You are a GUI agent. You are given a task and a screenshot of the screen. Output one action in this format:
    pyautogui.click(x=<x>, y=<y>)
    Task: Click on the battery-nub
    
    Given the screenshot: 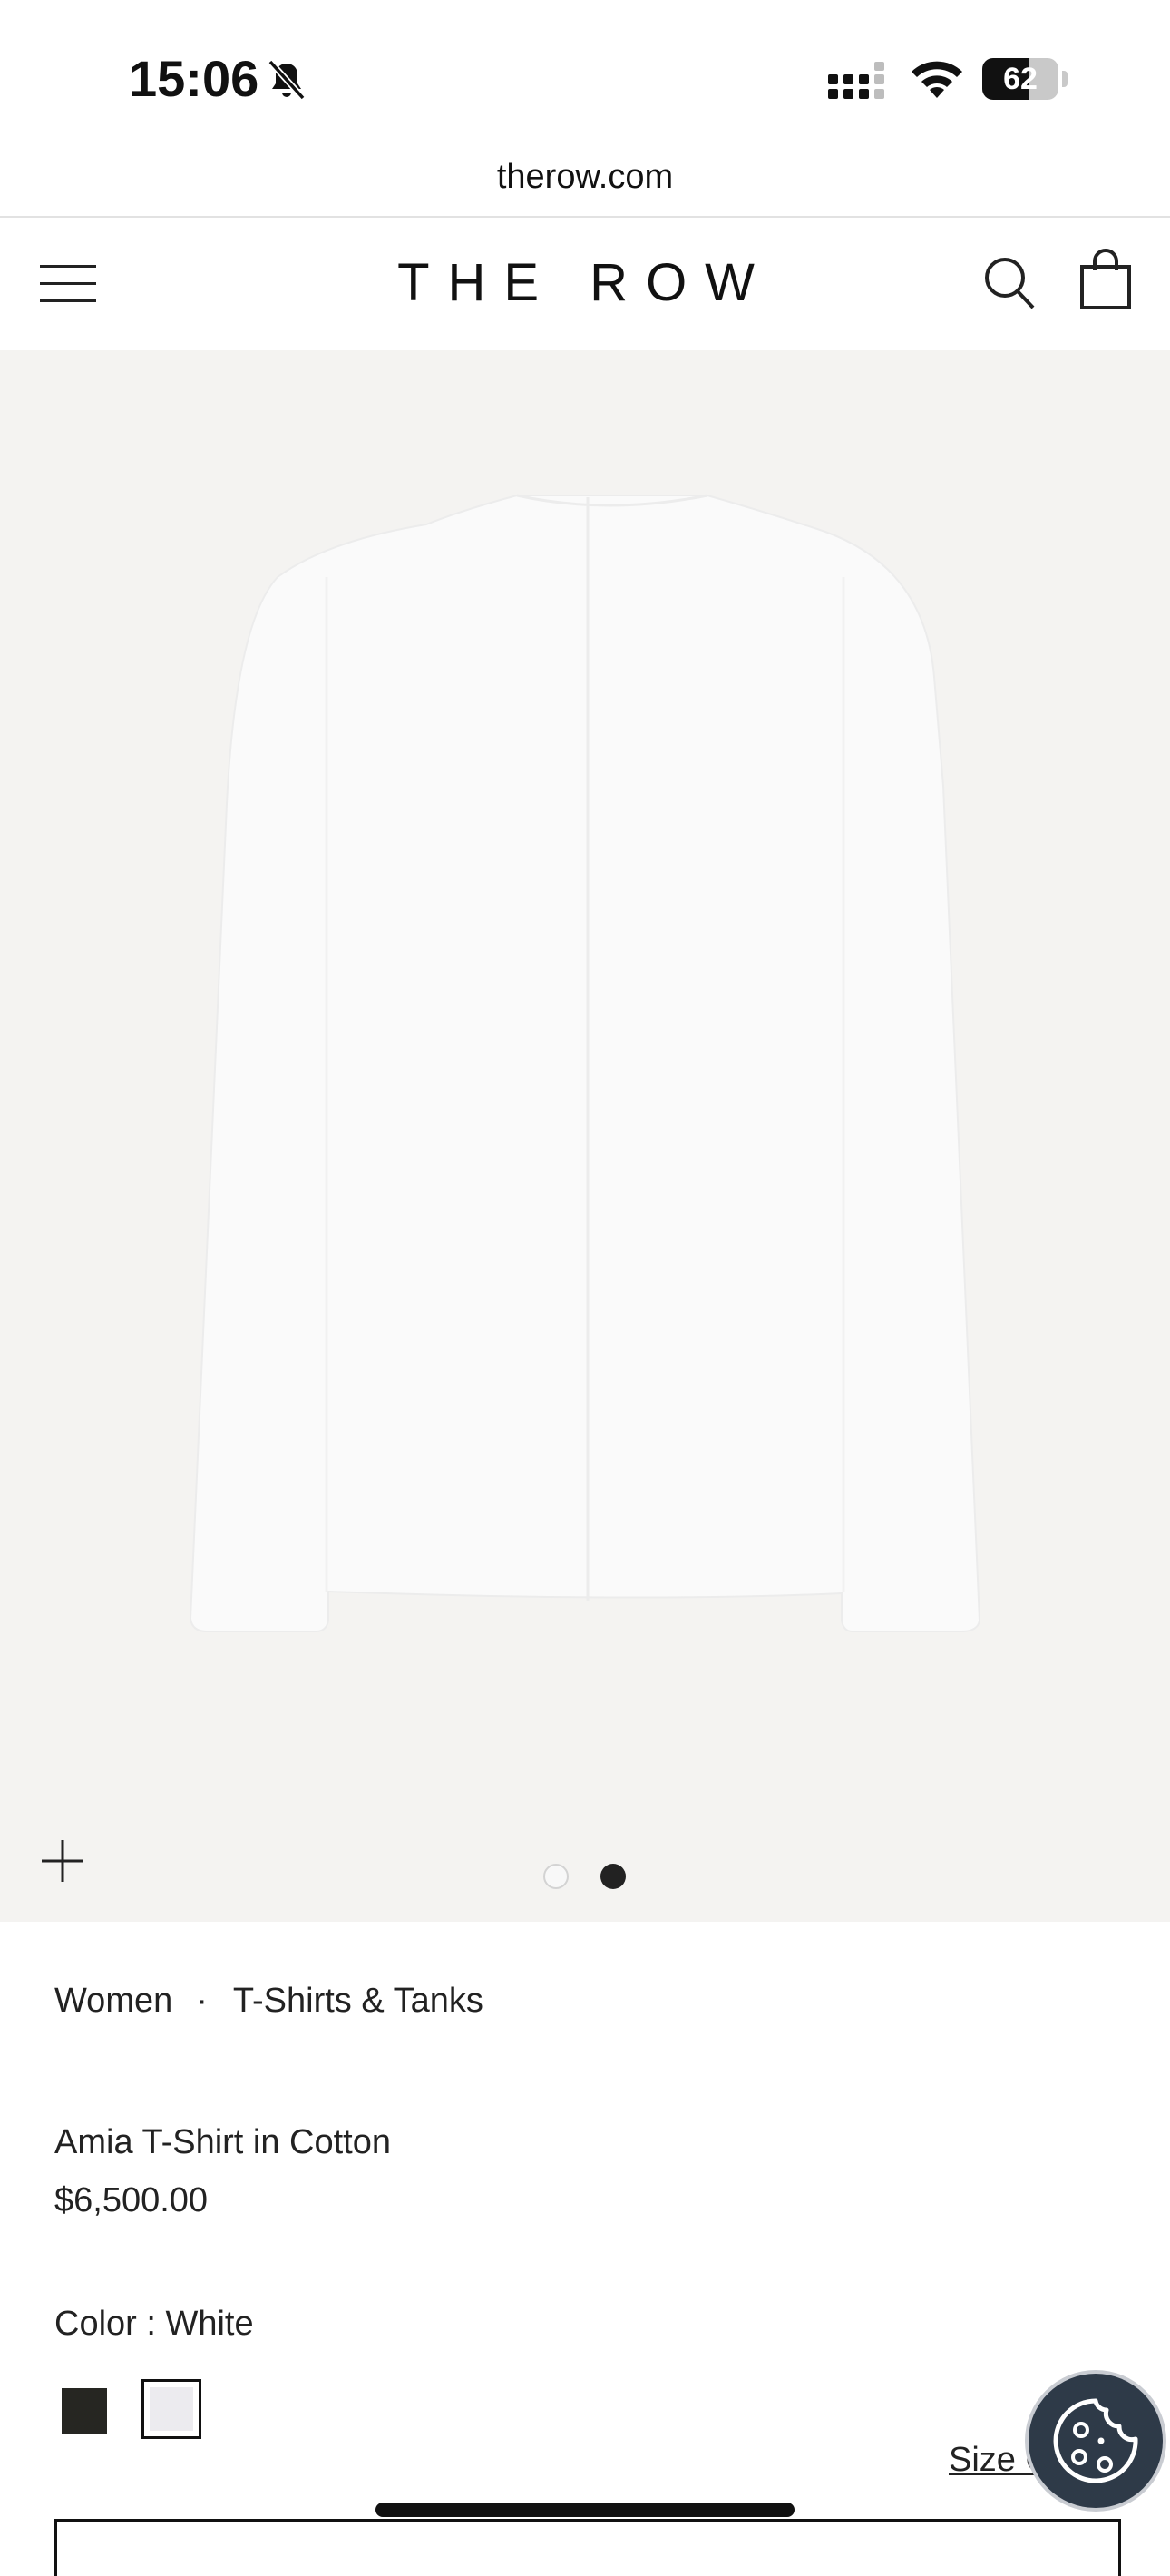 What is the action you would take?
    pyautogui.click(x=1065, y=79)
    